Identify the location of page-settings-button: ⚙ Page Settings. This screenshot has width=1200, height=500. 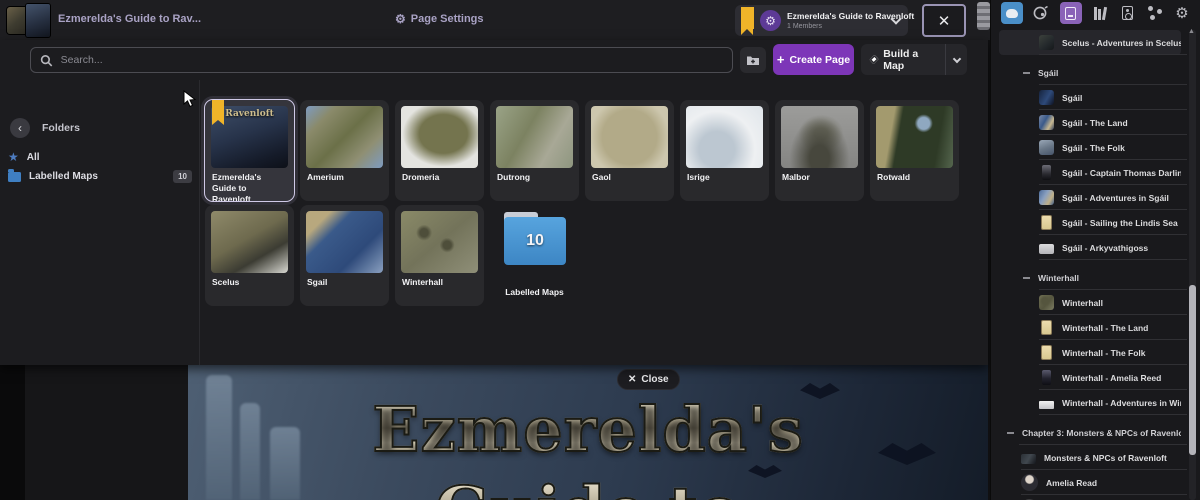
(439, 19).